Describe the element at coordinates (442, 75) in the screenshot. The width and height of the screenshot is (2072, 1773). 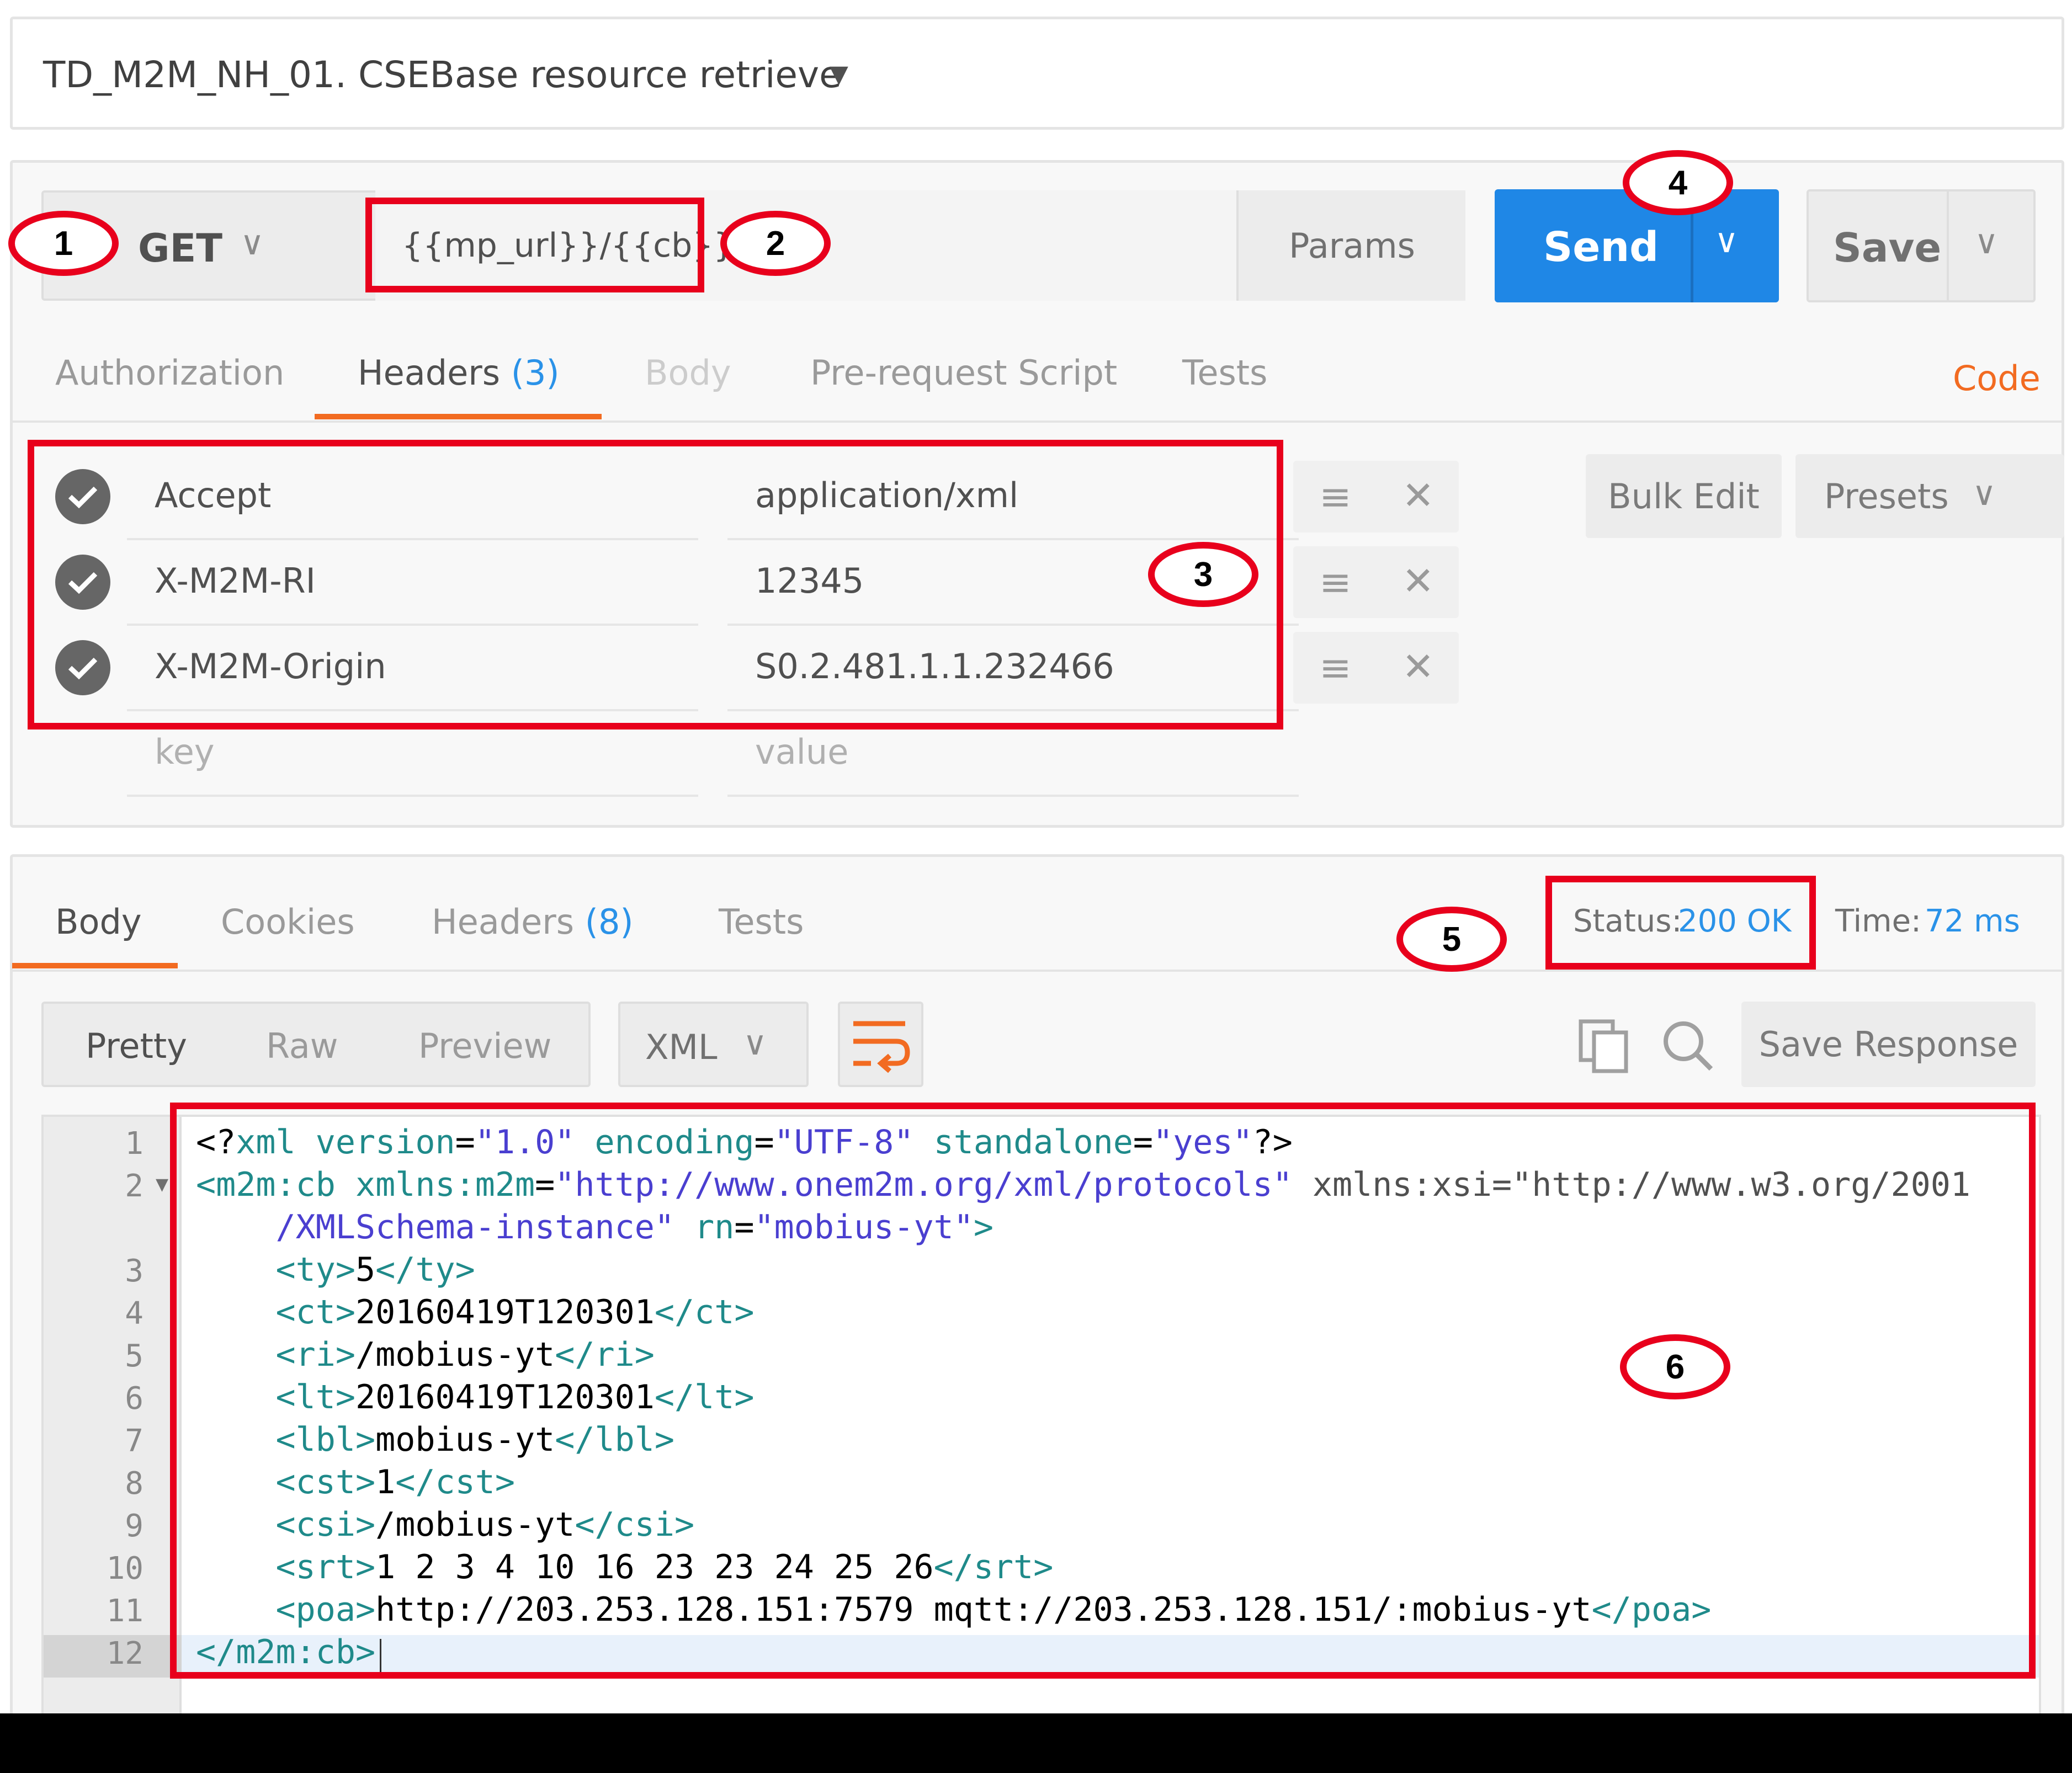
I see `request-title: TD_M2M_NH_01. CSEBase resource retrieve` at that location.